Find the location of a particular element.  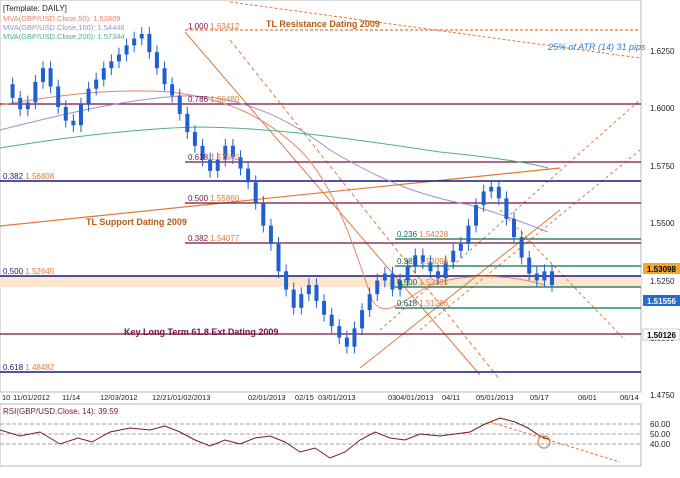

x-tick: 05/01/2013 is located at coordinates (495, 397).